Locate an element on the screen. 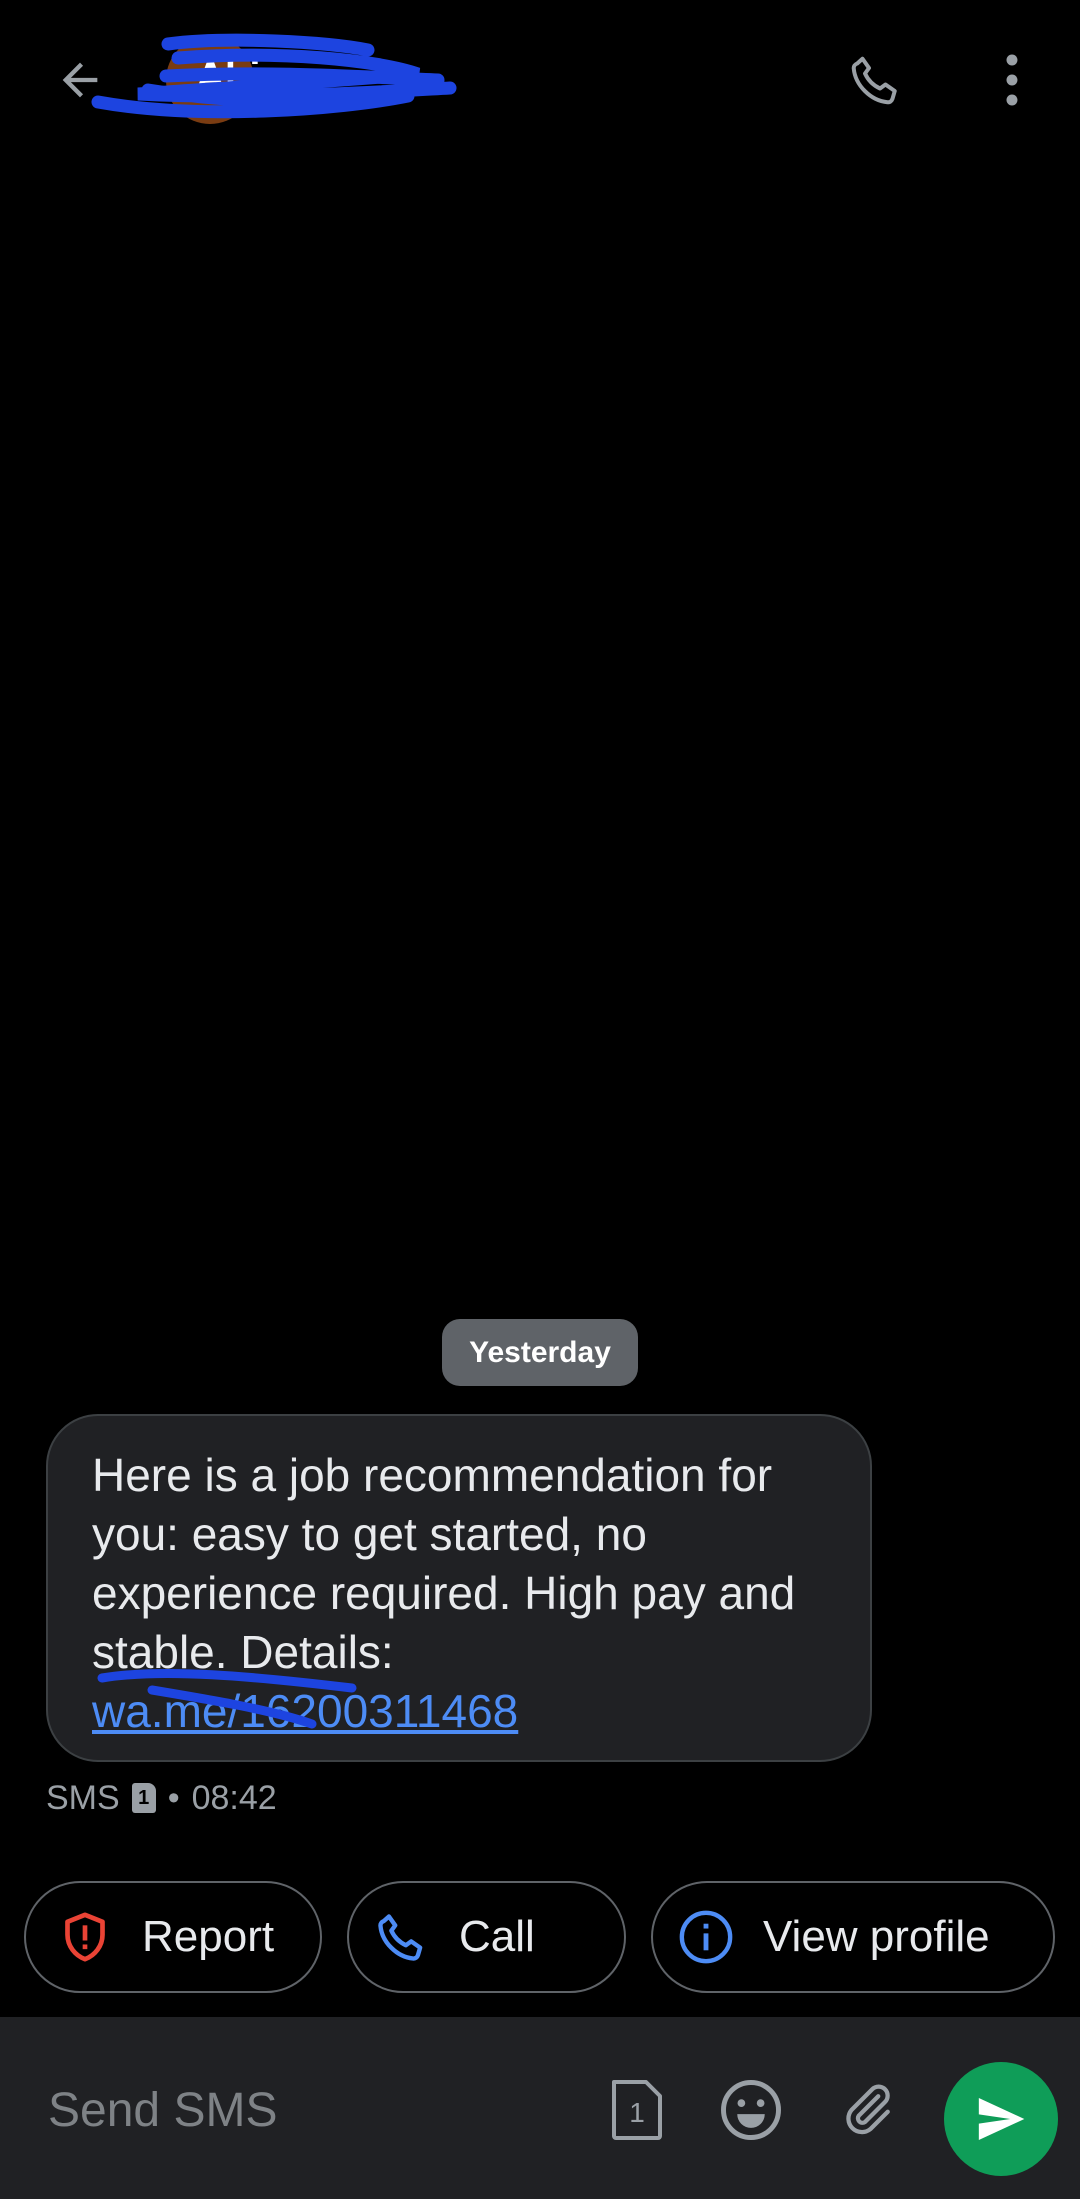  sim-select-button: 1 is located at coordinates (637, 2110).